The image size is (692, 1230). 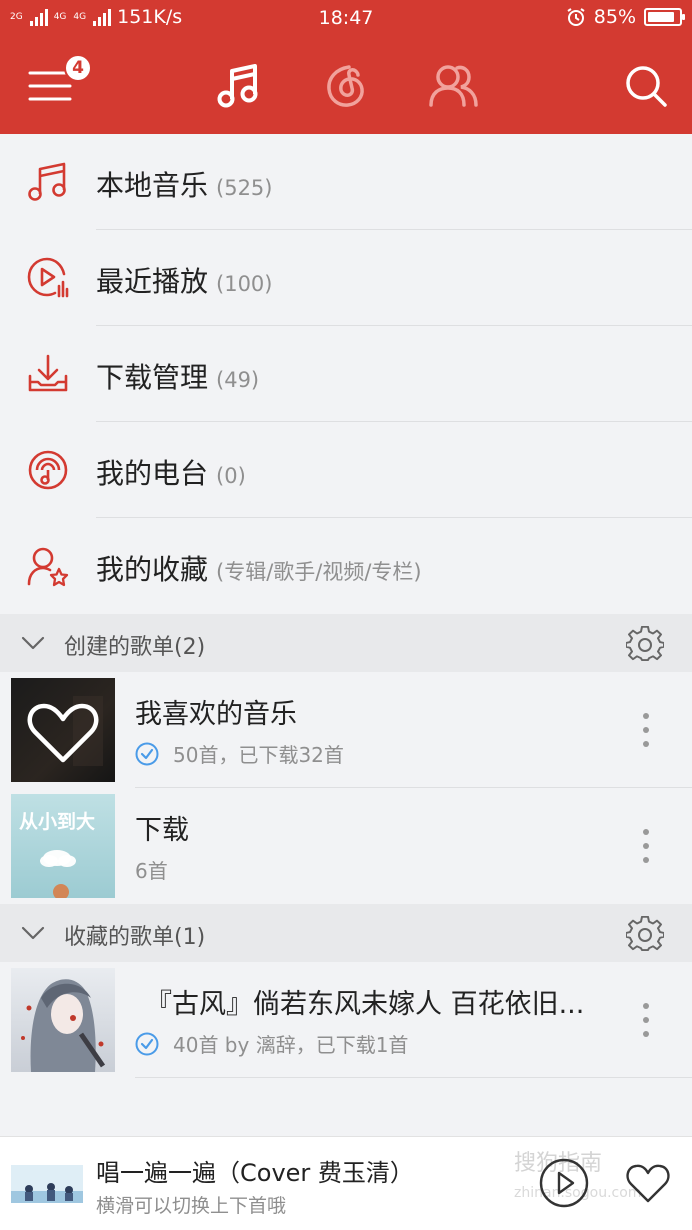 What do you see at coordinates (63, 730) in the screenshot?
I see `playlist-cover-liked` at bounding box center [63, 730].